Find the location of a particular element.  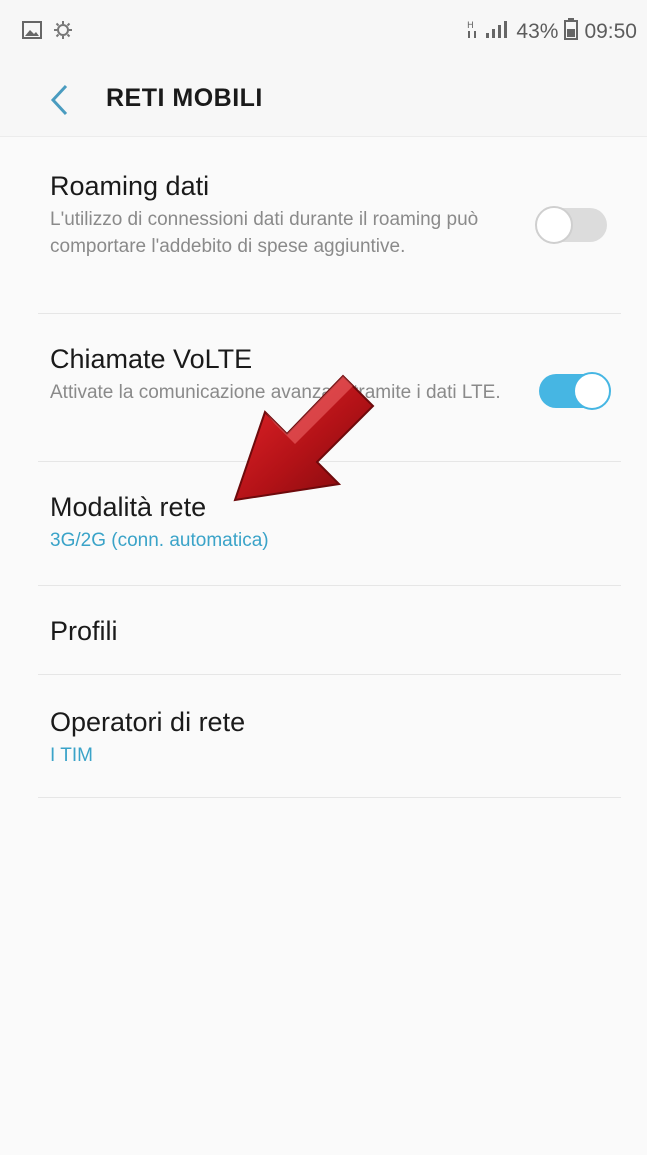

chevron-left-icon is located at coordinates (59, 100).